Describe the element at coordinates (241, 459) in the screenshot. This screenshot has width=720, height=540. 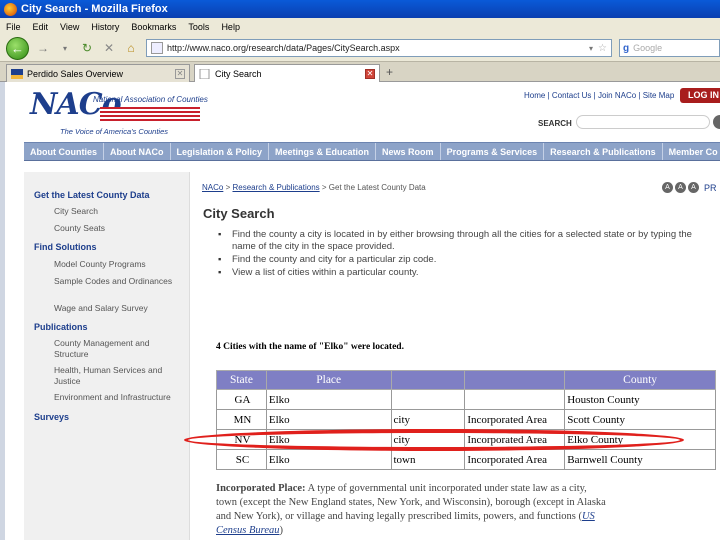
I see `cell-state: SC` at that location.